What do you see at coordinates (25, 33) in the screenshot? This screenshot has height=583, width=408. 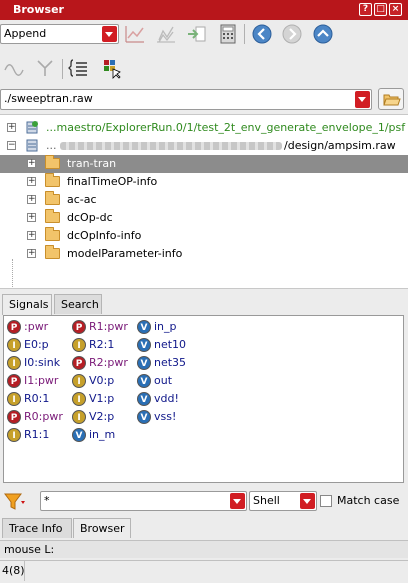 I see `mode-select-value: Append` at bounding box center [25, 33].